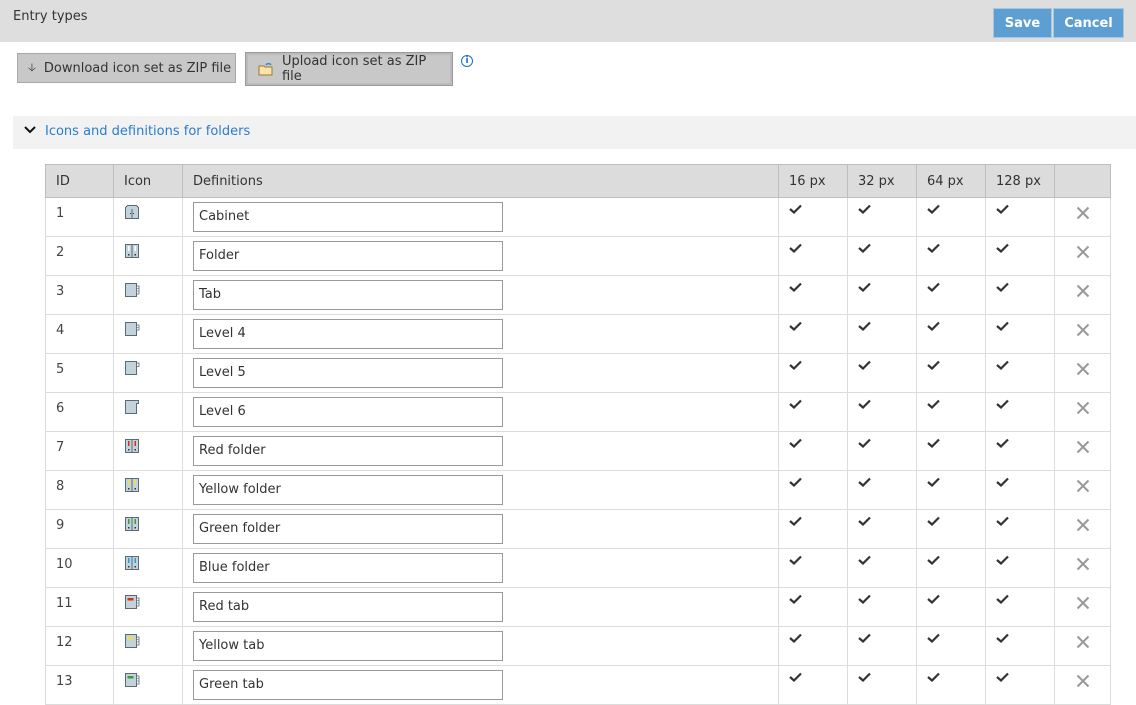 This screenshot has height=705, width=1136. I want to click on table-row: 10 Blue folder, so click(578, 568).